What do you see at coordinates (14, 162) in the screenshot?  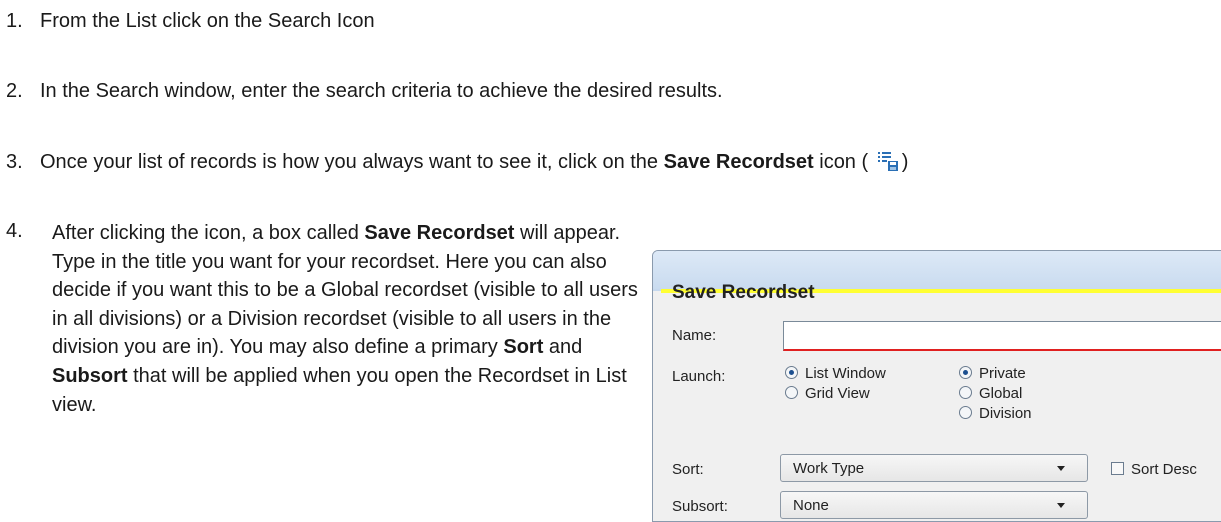 I see `step-number: 3.` at bounding box center [14, 162].